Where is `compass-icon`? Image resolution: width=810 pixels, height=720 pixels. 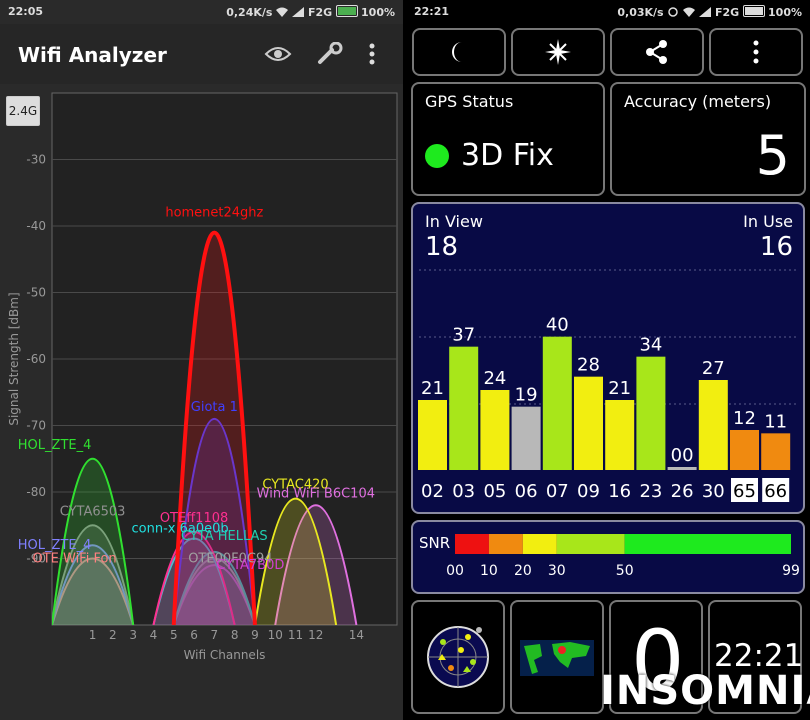 compass-icon is located at coordinates (558, 52).